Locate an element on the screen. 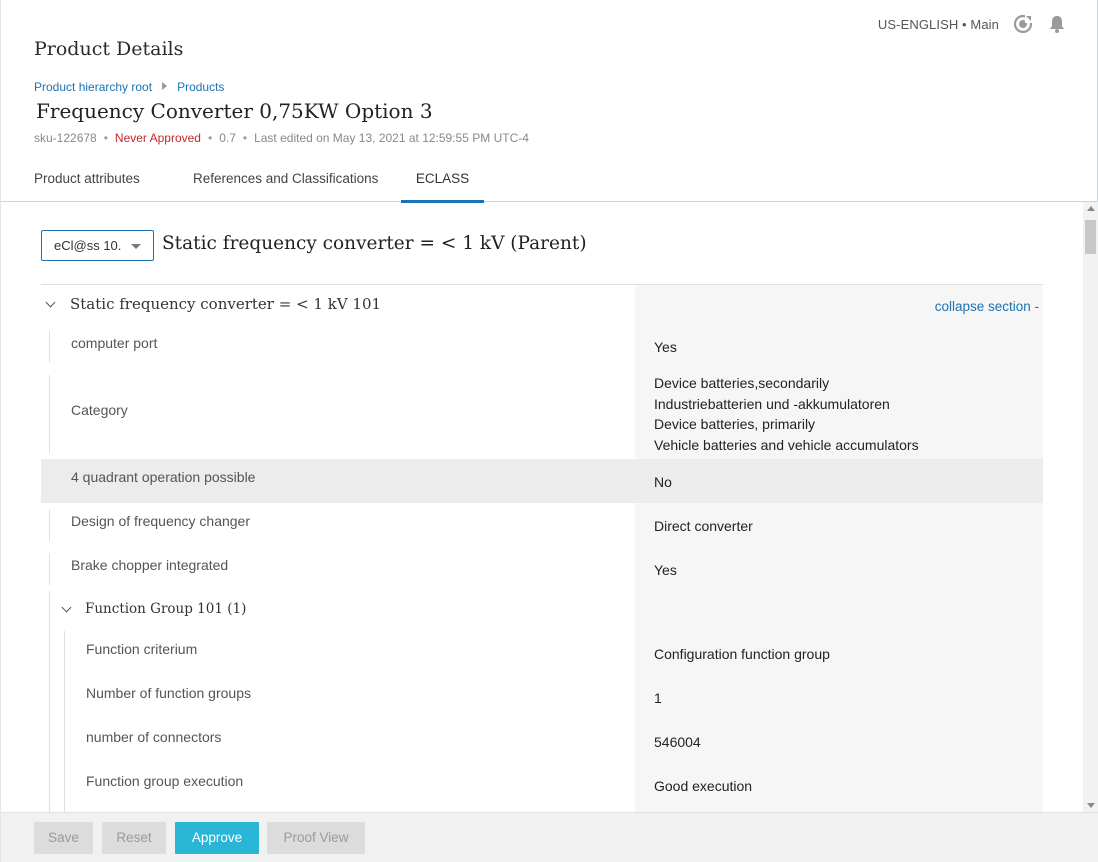 The image size is (1098, 862). version-label: 0.7 is located at coordinates (227, 138).